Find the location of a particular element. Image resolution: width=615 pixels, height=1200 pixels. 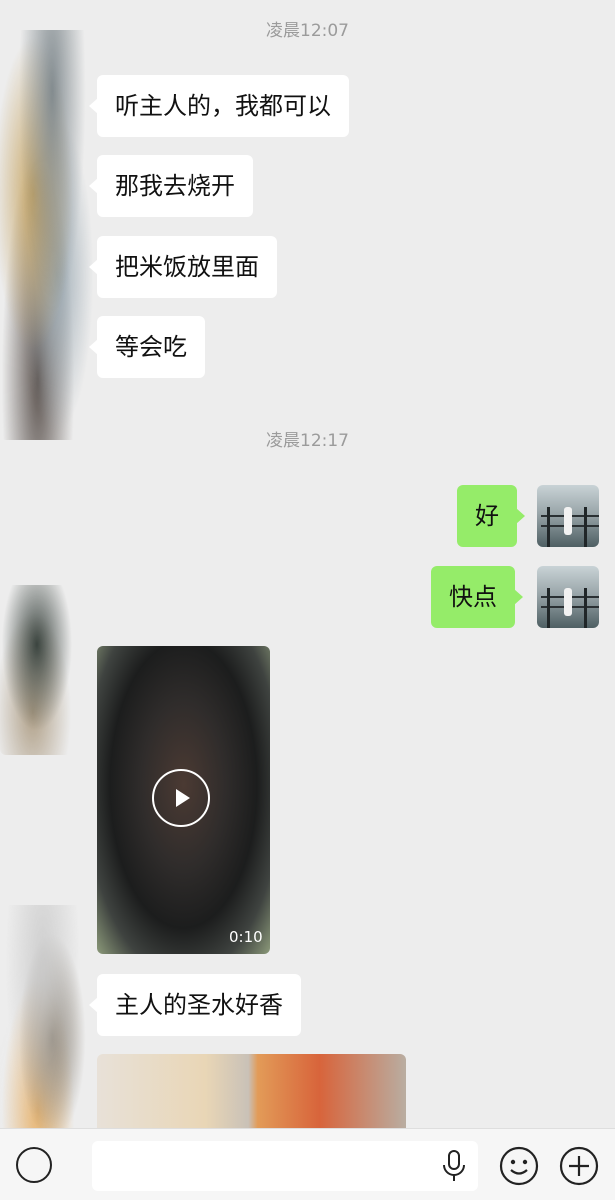

message-bubble: 等会吃 is located at coordinates (147, 347).